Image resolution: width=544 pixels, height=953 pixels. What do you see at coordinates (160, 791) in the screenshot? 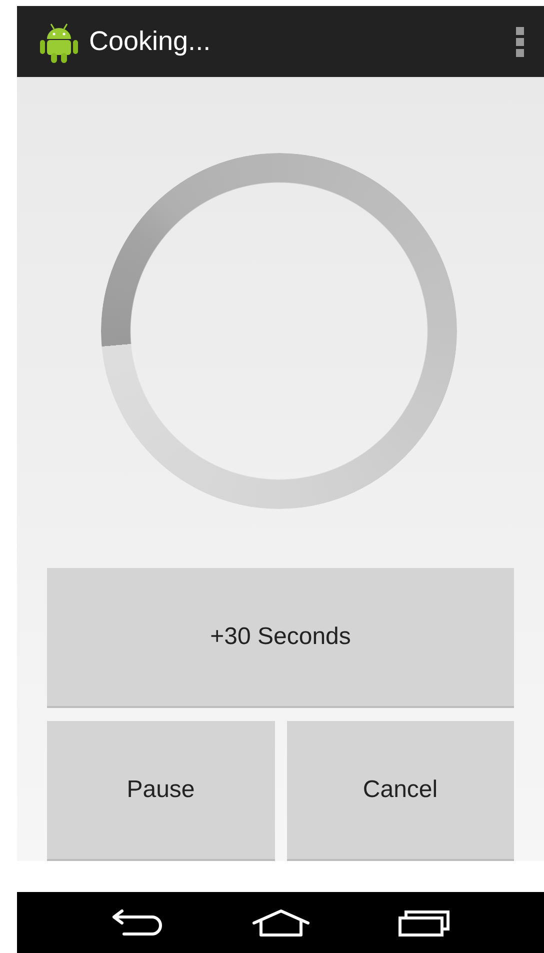
I see `pause-button: Pause` at bounding box center [160, 791].